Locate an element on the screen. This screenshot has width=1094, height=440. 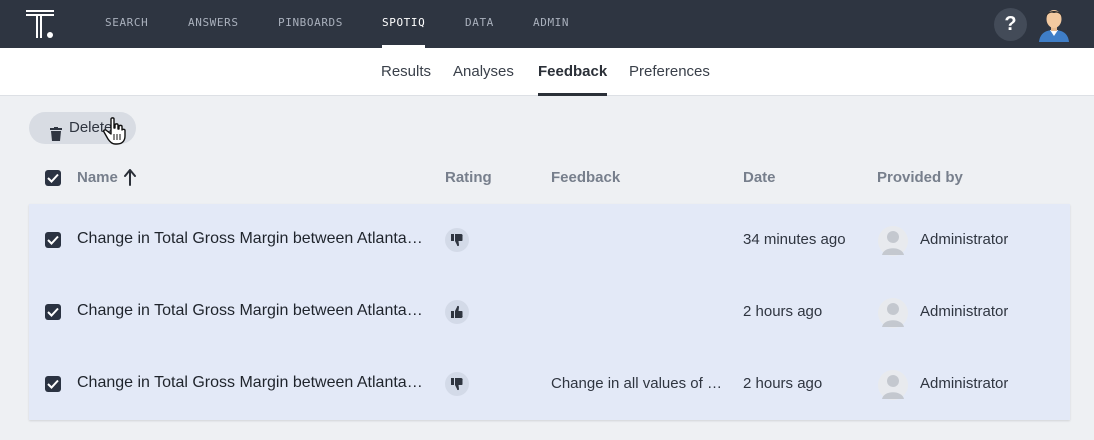
trash-icon is located at coordinates (56, 131).